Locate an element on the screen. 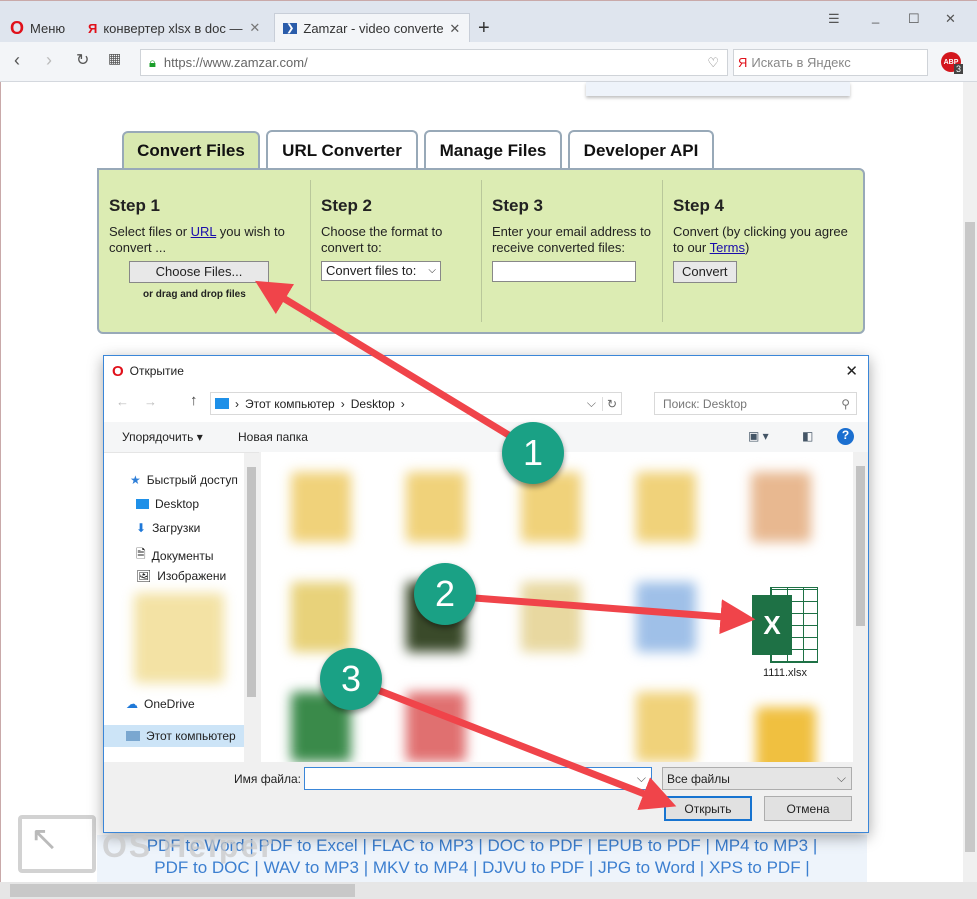 This screenshot has height=899, width=977. step-badge-3: 3 is located at coordinates (351, 679).